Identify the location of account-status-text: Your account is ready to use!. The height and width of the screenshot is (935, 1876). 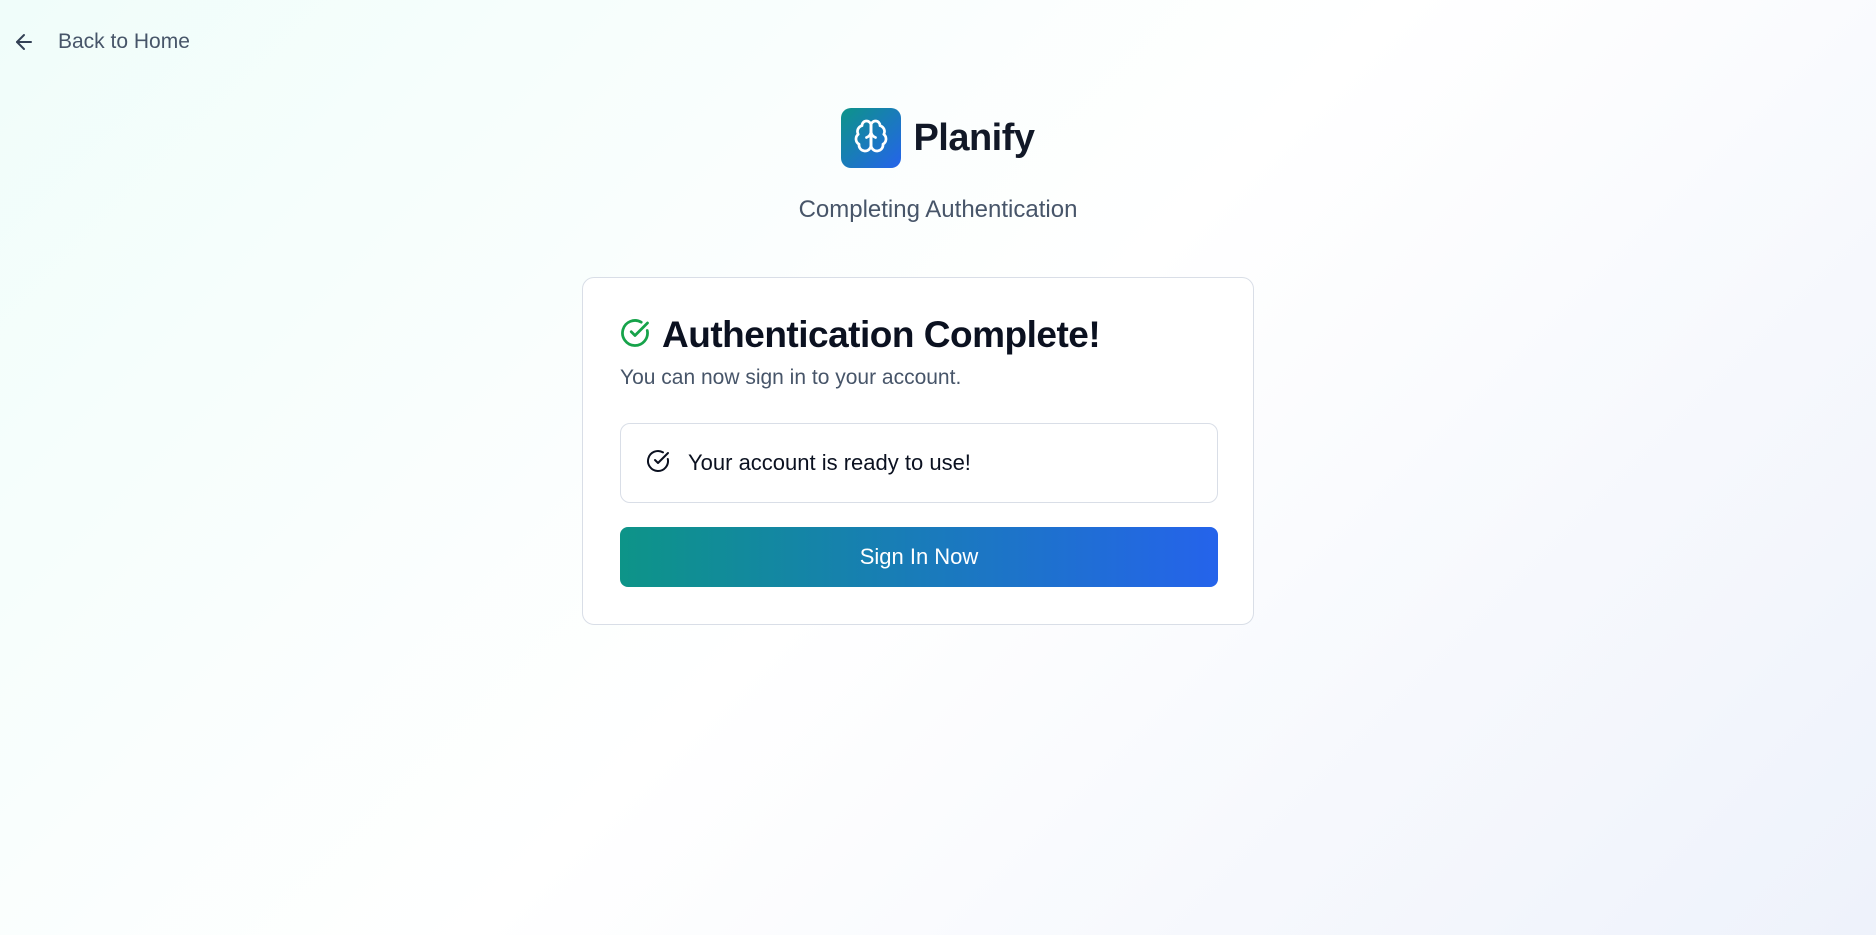
(829, 462).